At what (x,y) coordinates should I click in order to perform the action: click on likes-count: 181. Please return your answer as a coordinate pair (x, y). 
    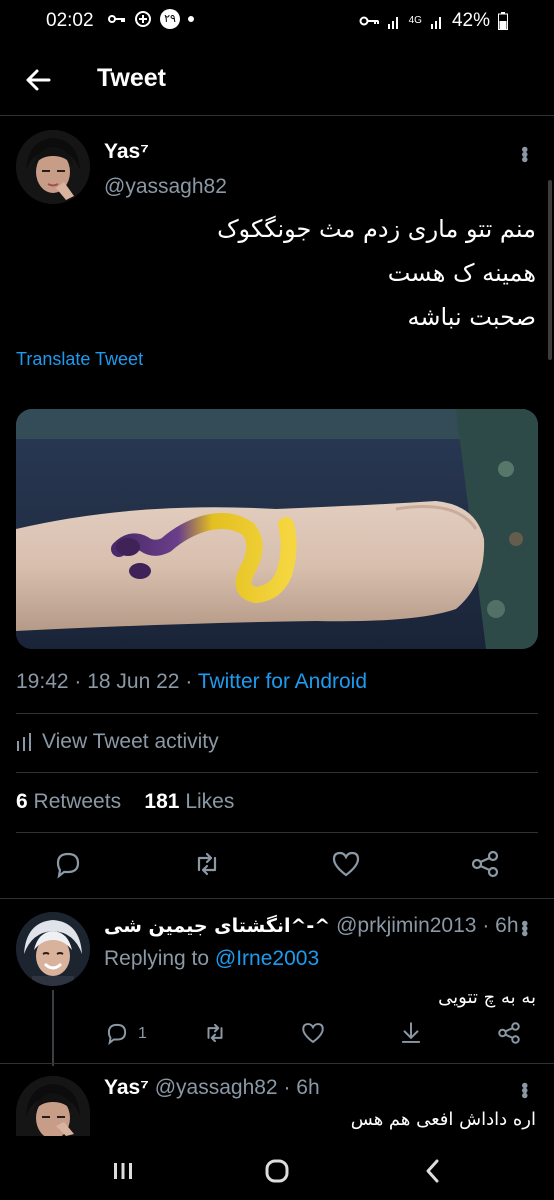
    Looking at the image, I should click on (162, 801).